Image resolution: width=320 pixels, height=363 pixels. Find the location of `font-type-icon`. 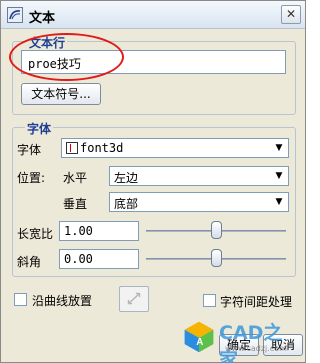

font-type-icon is located at coordinates (72, 148).